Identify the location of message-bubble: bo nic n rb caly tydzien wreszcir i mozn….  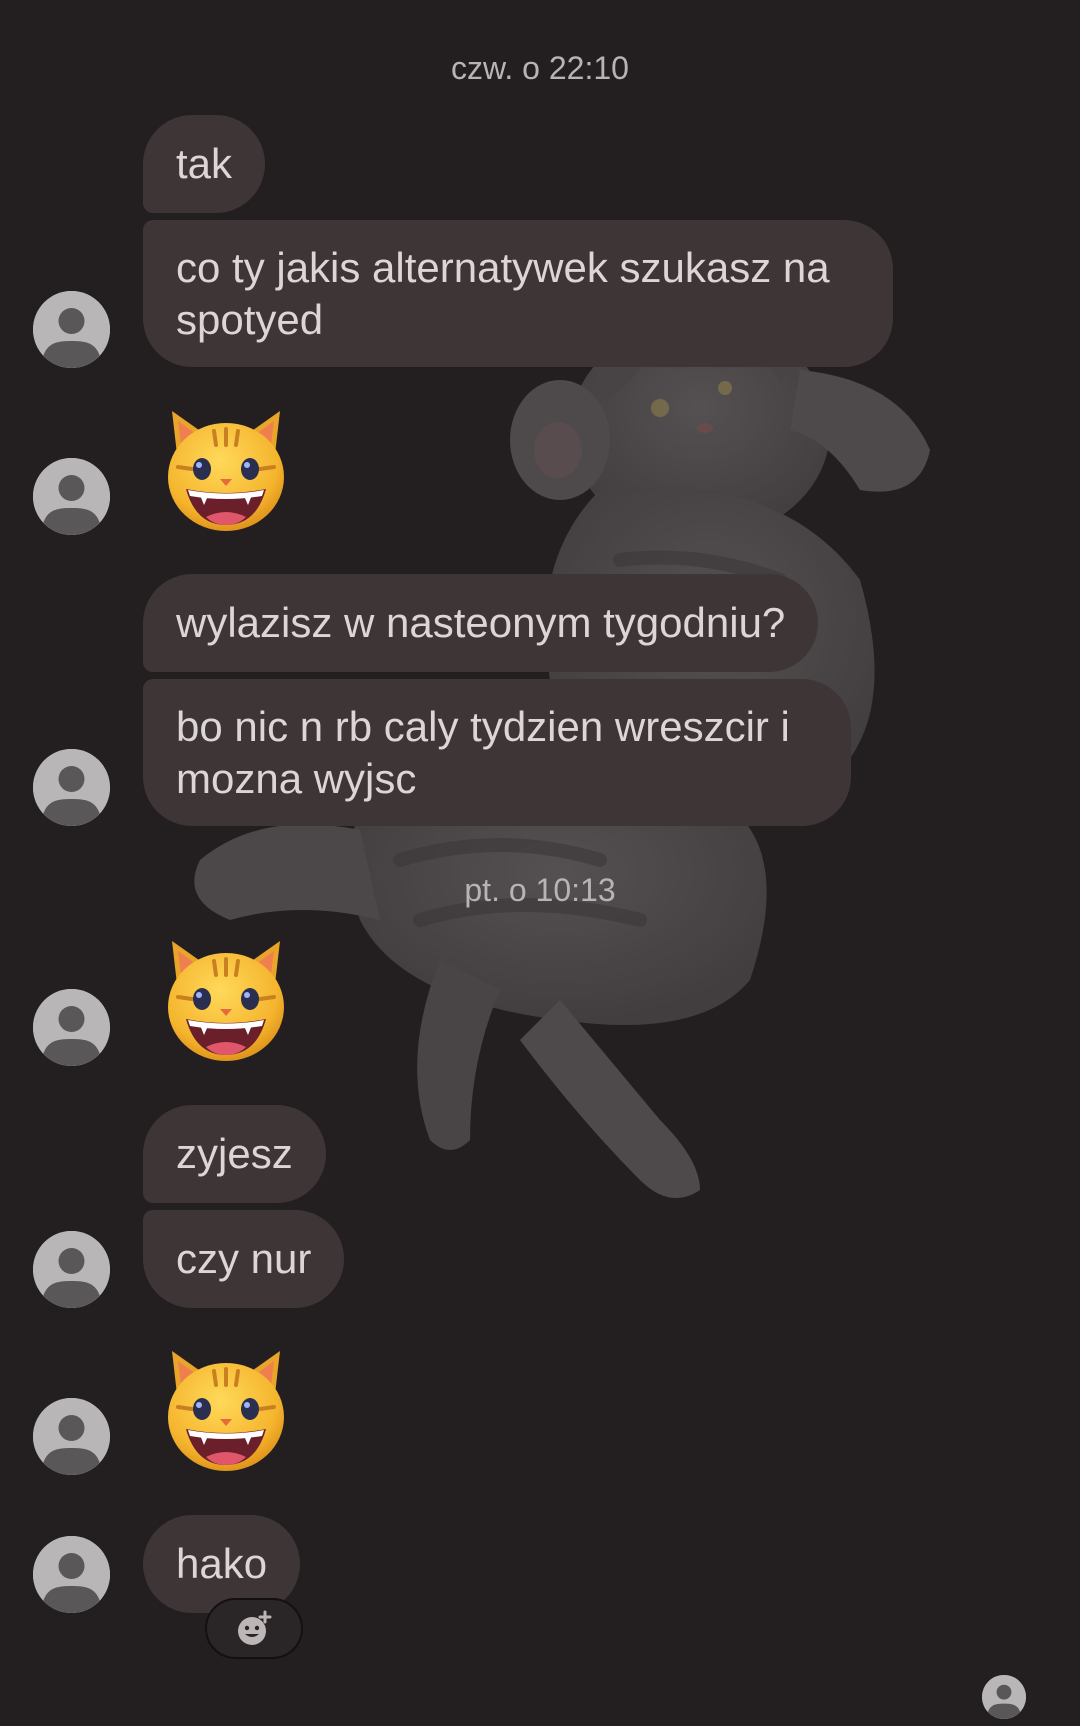
(497, 752).